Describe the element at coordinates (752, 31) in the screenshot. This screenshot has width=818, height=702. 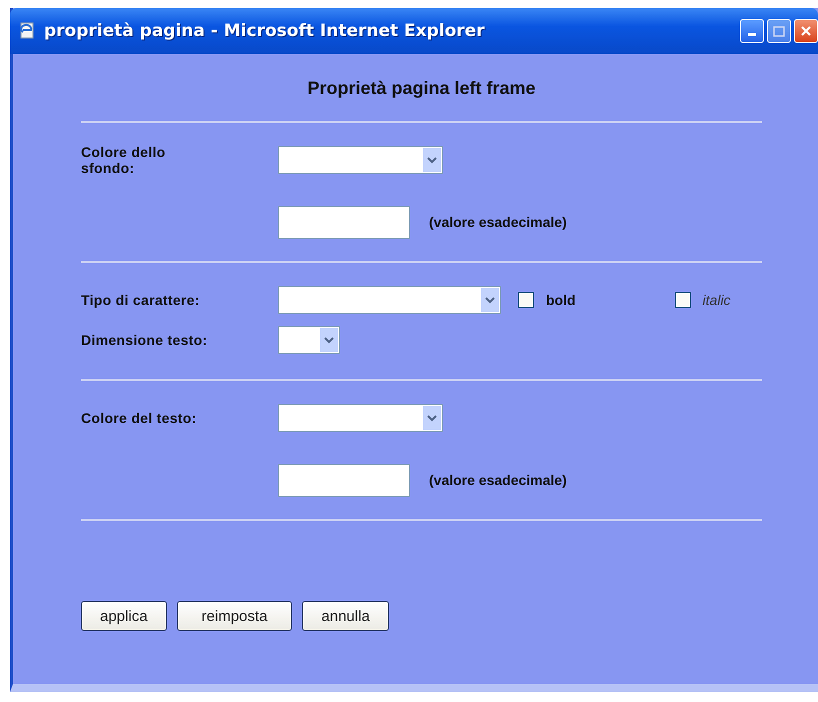
I see `minimize-button` at that location.